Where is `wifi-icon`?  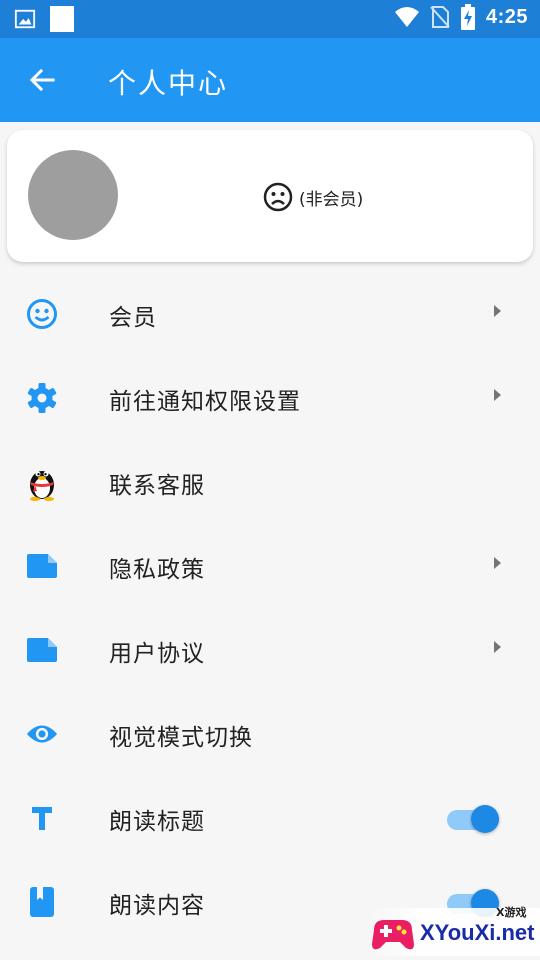
wifi-icon is located at coordinates (406, 17).